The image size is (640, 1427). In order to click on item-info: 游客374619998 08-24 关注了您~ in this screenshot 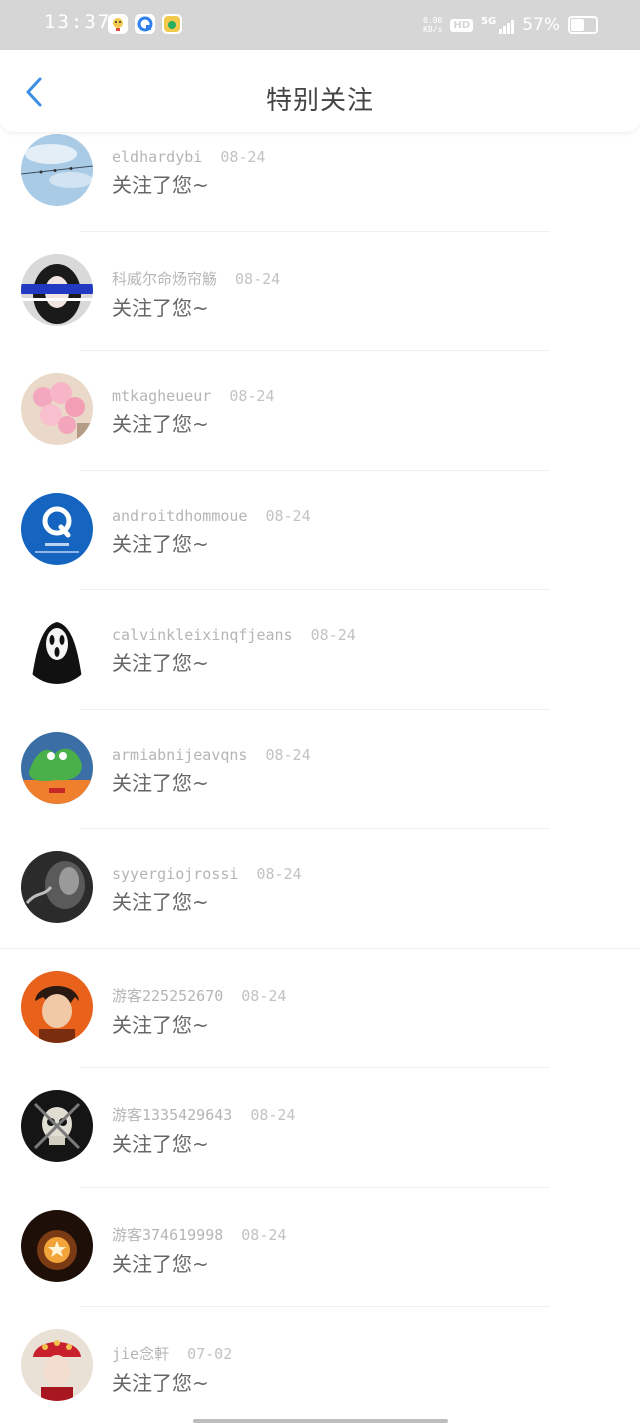, I will do `click(199, 1250)`.